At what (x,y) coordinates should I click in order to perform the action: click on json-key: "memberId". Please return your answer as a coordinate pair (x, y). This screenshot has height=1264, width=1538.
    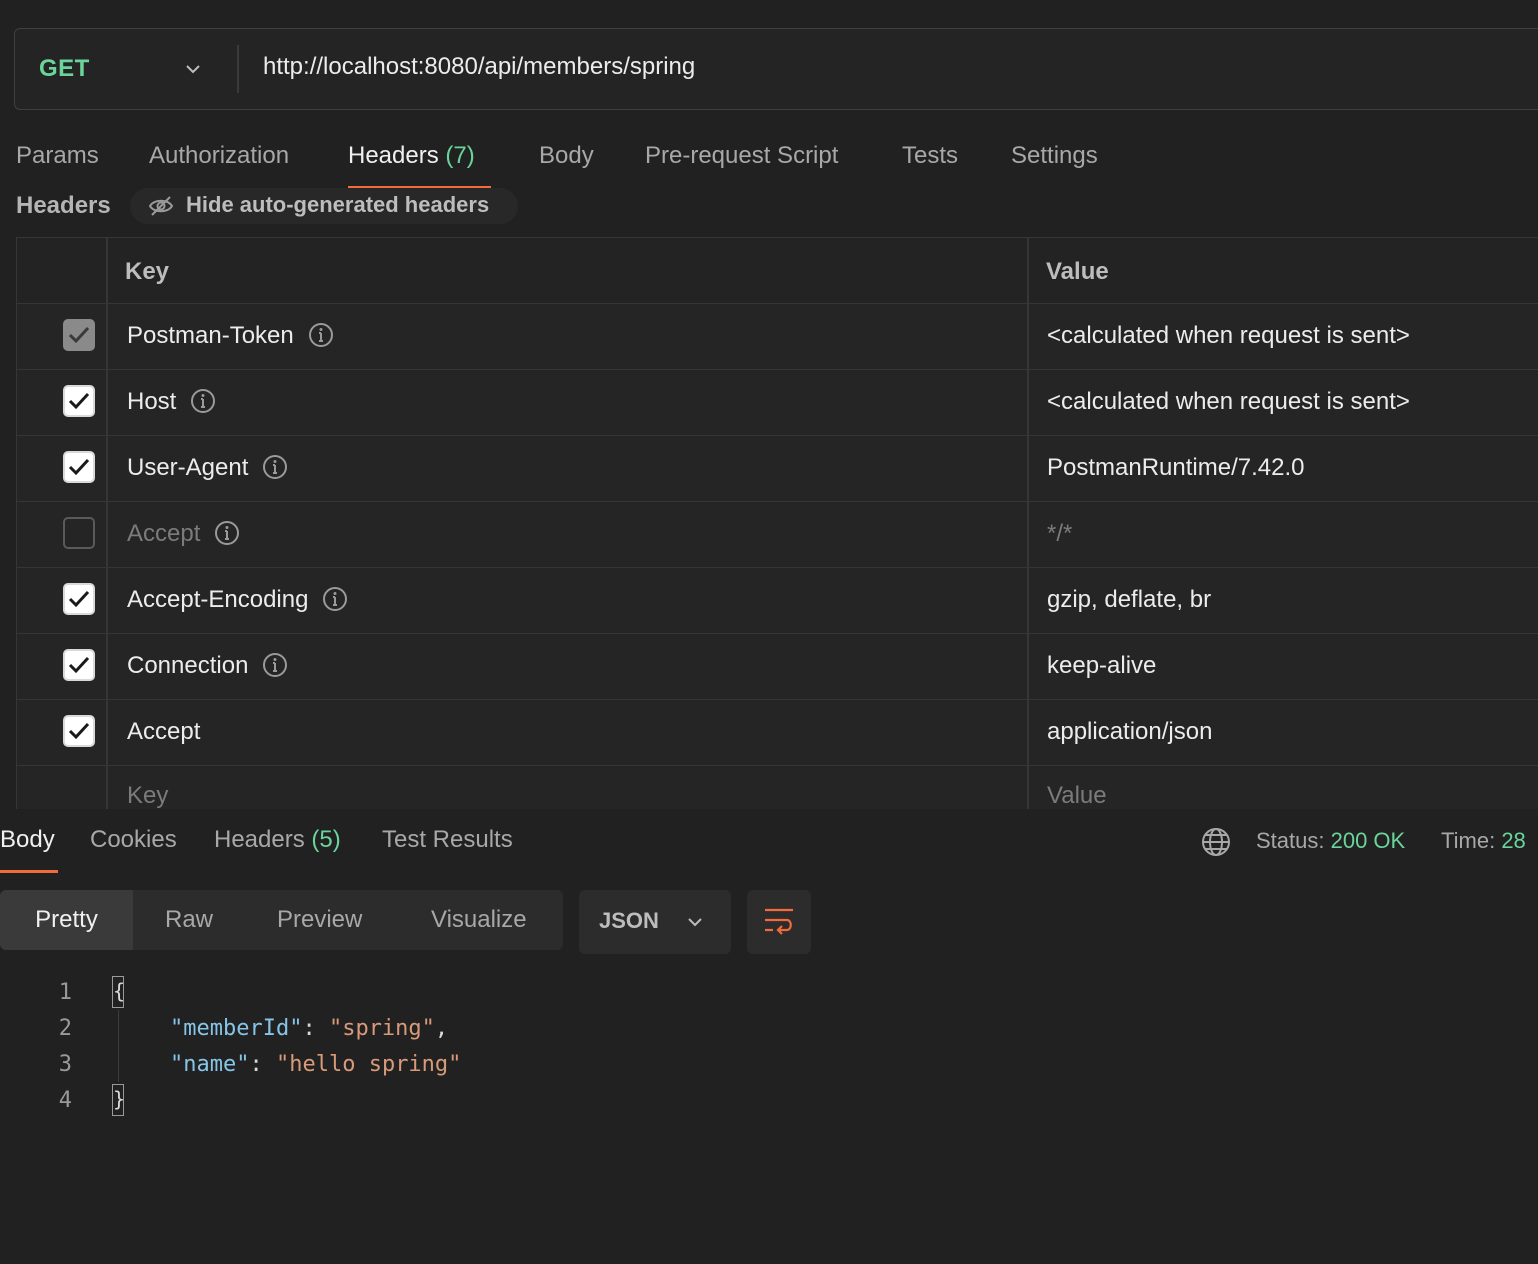
    Looking at the image, I should click on (236, 1028).